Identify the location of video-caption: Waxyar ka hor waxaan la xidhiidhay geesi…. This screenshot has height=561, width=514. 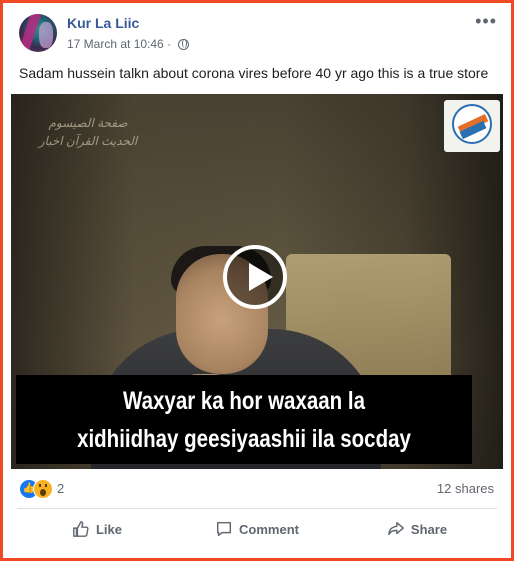
(244, 420).